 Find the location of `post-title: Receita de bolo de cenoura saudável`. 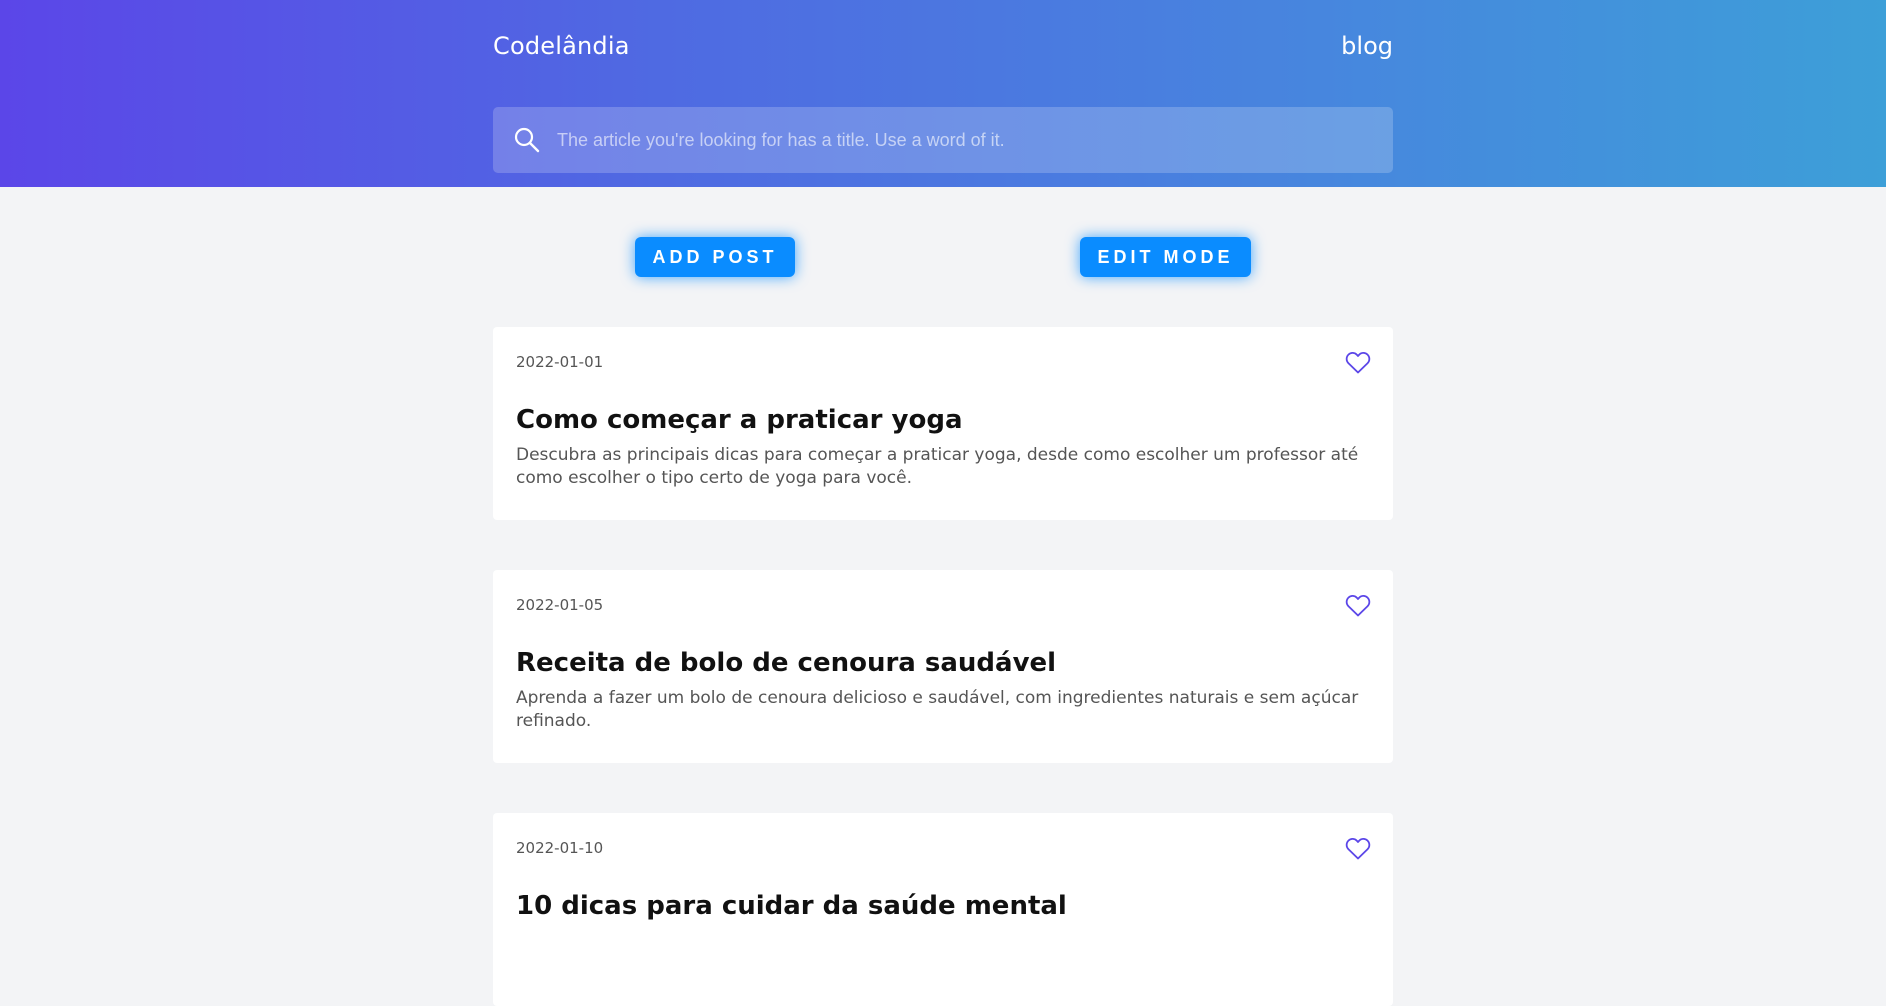

post-title: Receita de bolo de cenoura saudável is located at coordinates (786, 663).